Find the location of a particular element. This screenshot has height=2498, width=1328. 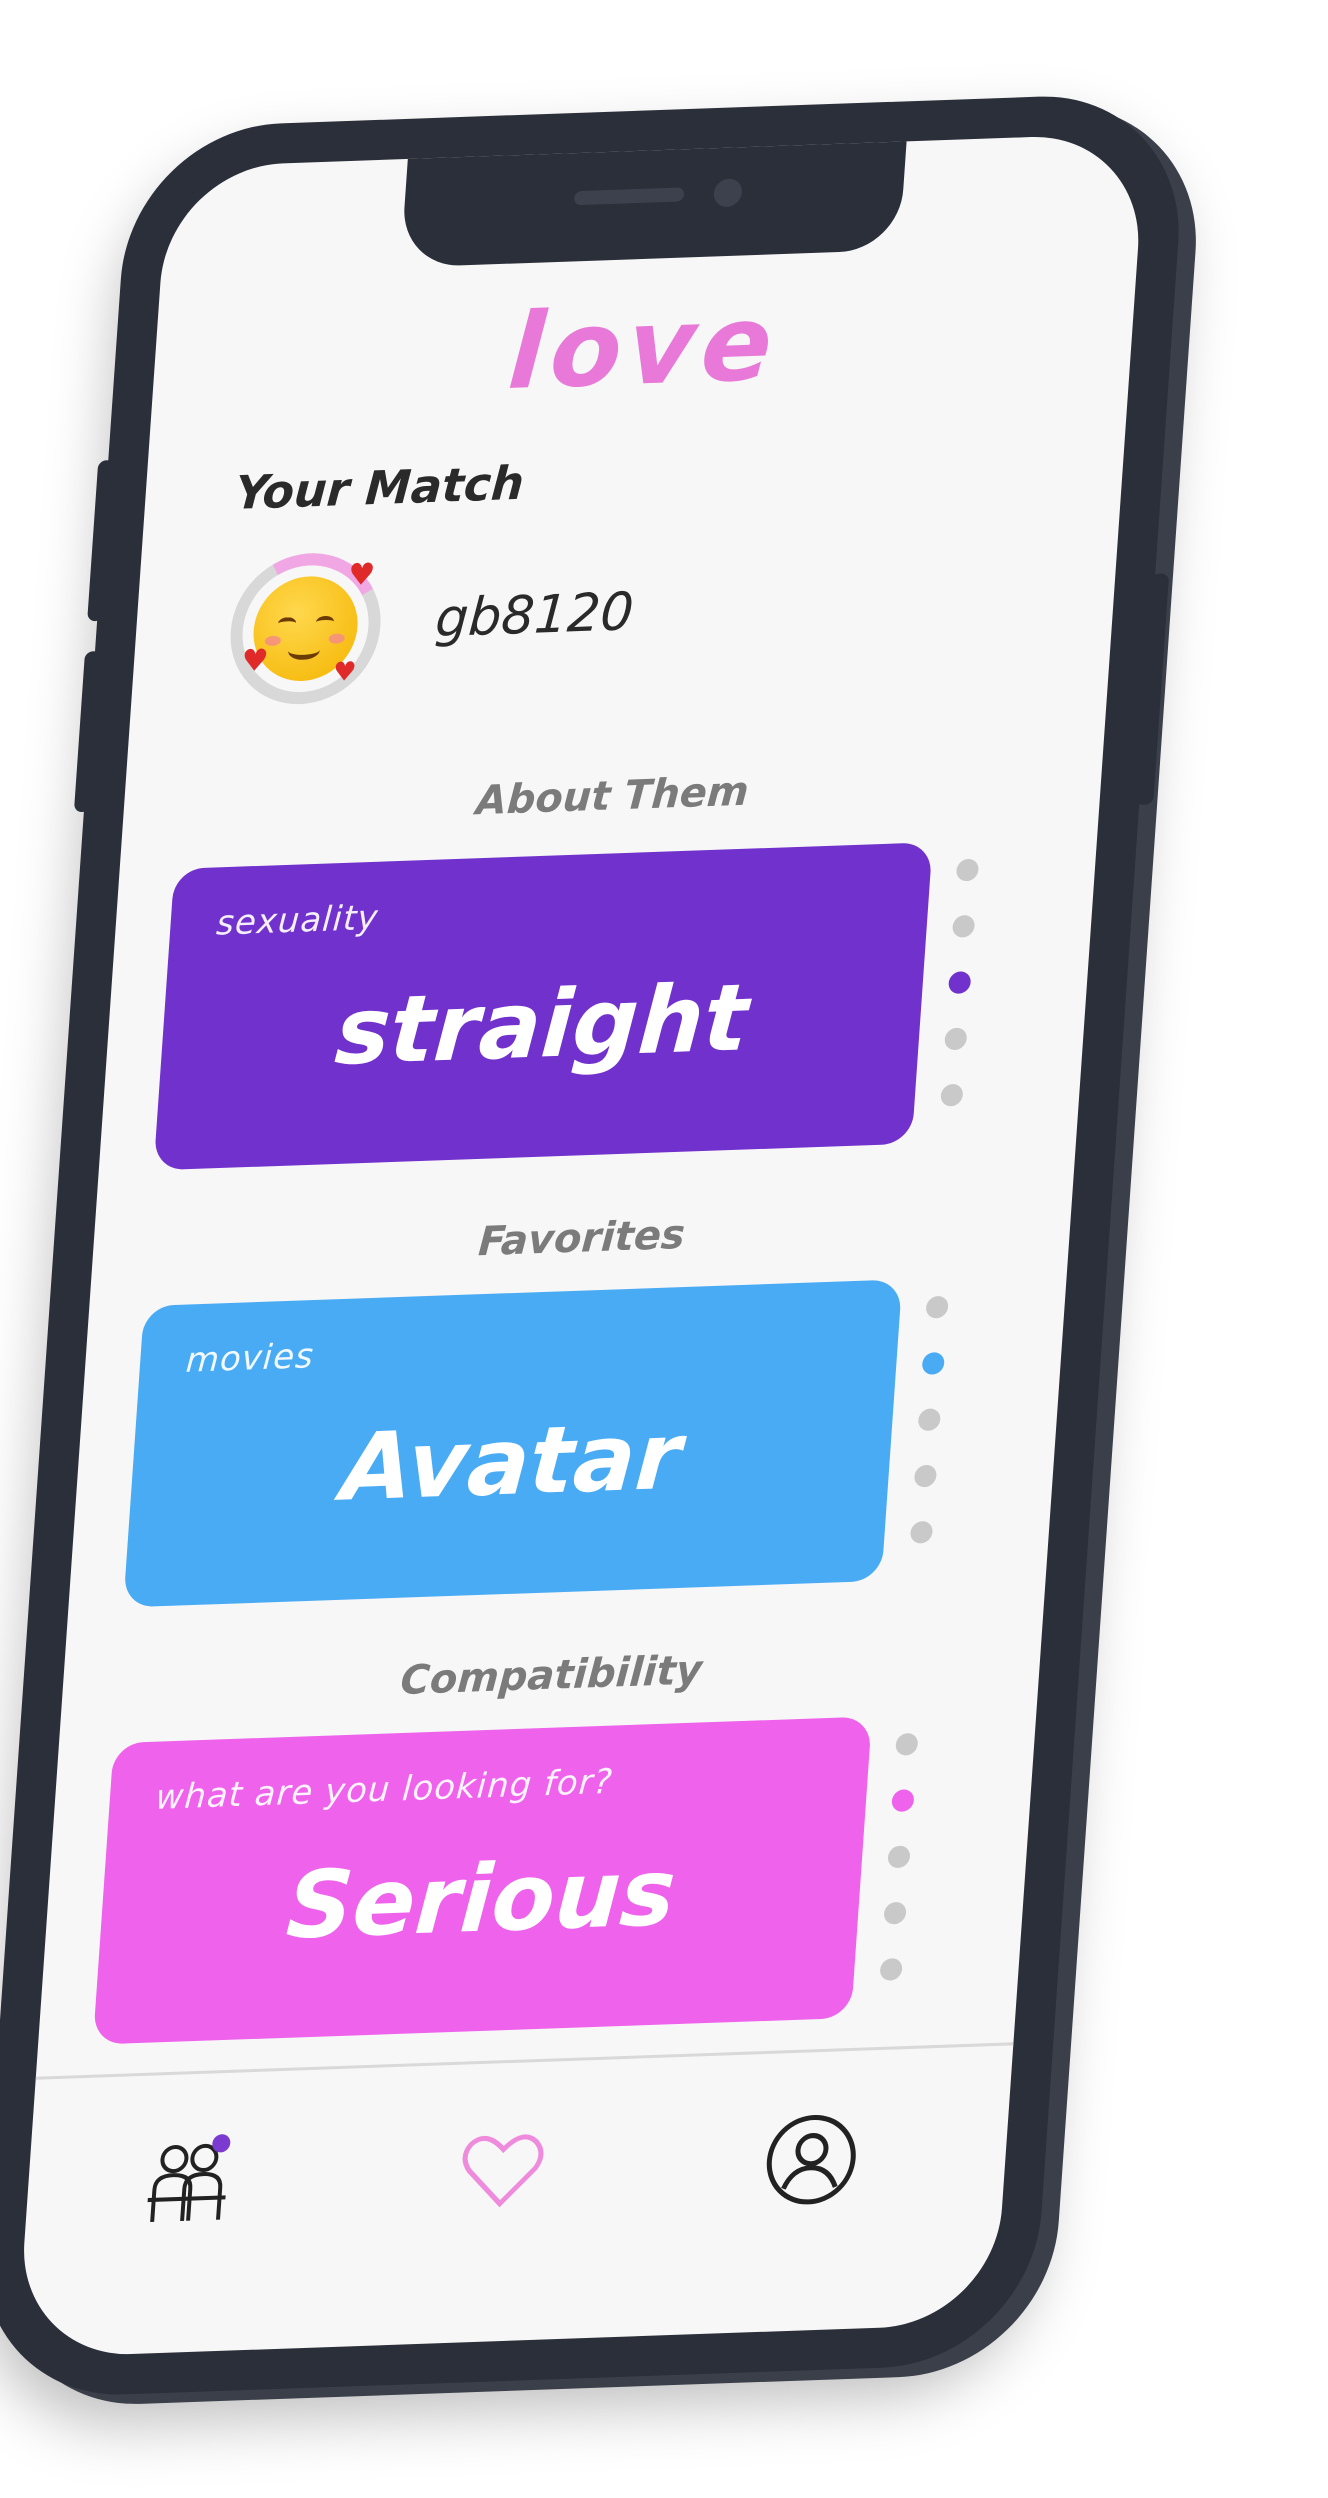

card-value: straight is located at coordinates (542, 1024).